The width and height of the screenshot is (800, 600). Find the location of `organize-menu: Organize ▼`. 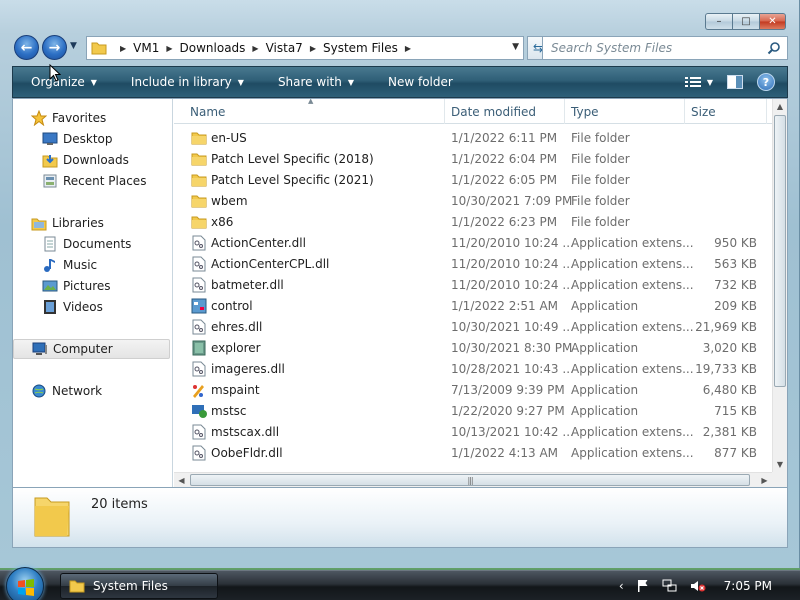

organize-menu: Organize ▼ is located at coordinates (63, 82).